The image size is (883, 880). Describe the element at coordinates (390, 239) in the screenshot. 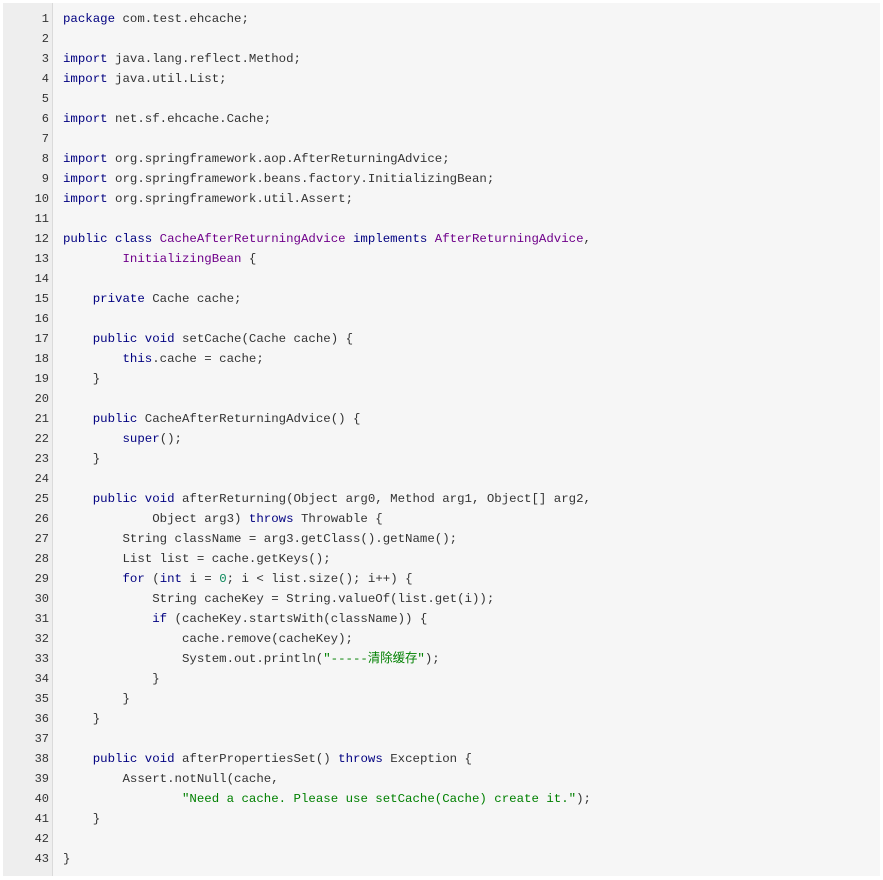

I see `keyword-token: implements` at that location.